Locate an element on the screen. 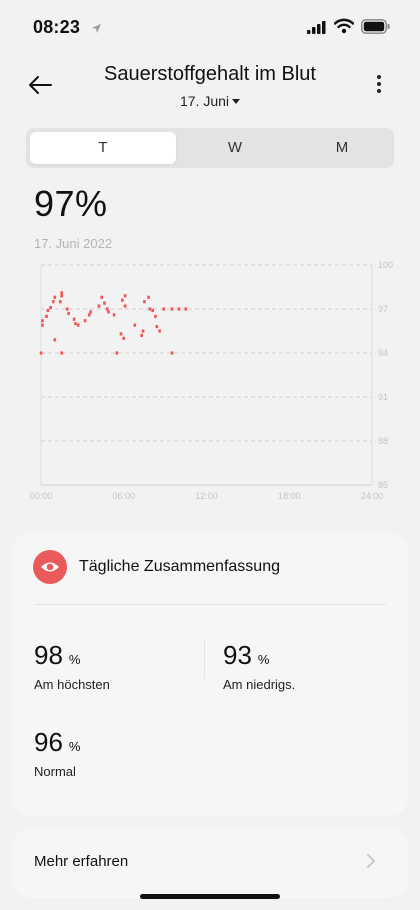 The image size is (420, 910). stat-highest: 98% Am höchsten is located at coordinates (72, 666).